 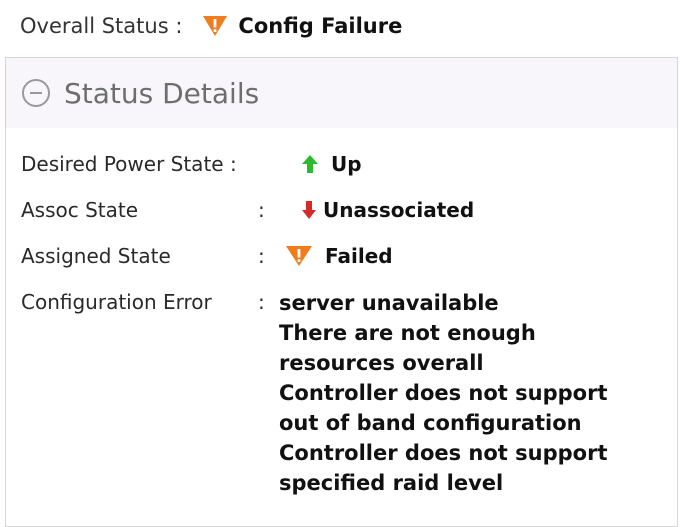 I want to click on status-details-header: Status Details, so click(x=341, y=93).